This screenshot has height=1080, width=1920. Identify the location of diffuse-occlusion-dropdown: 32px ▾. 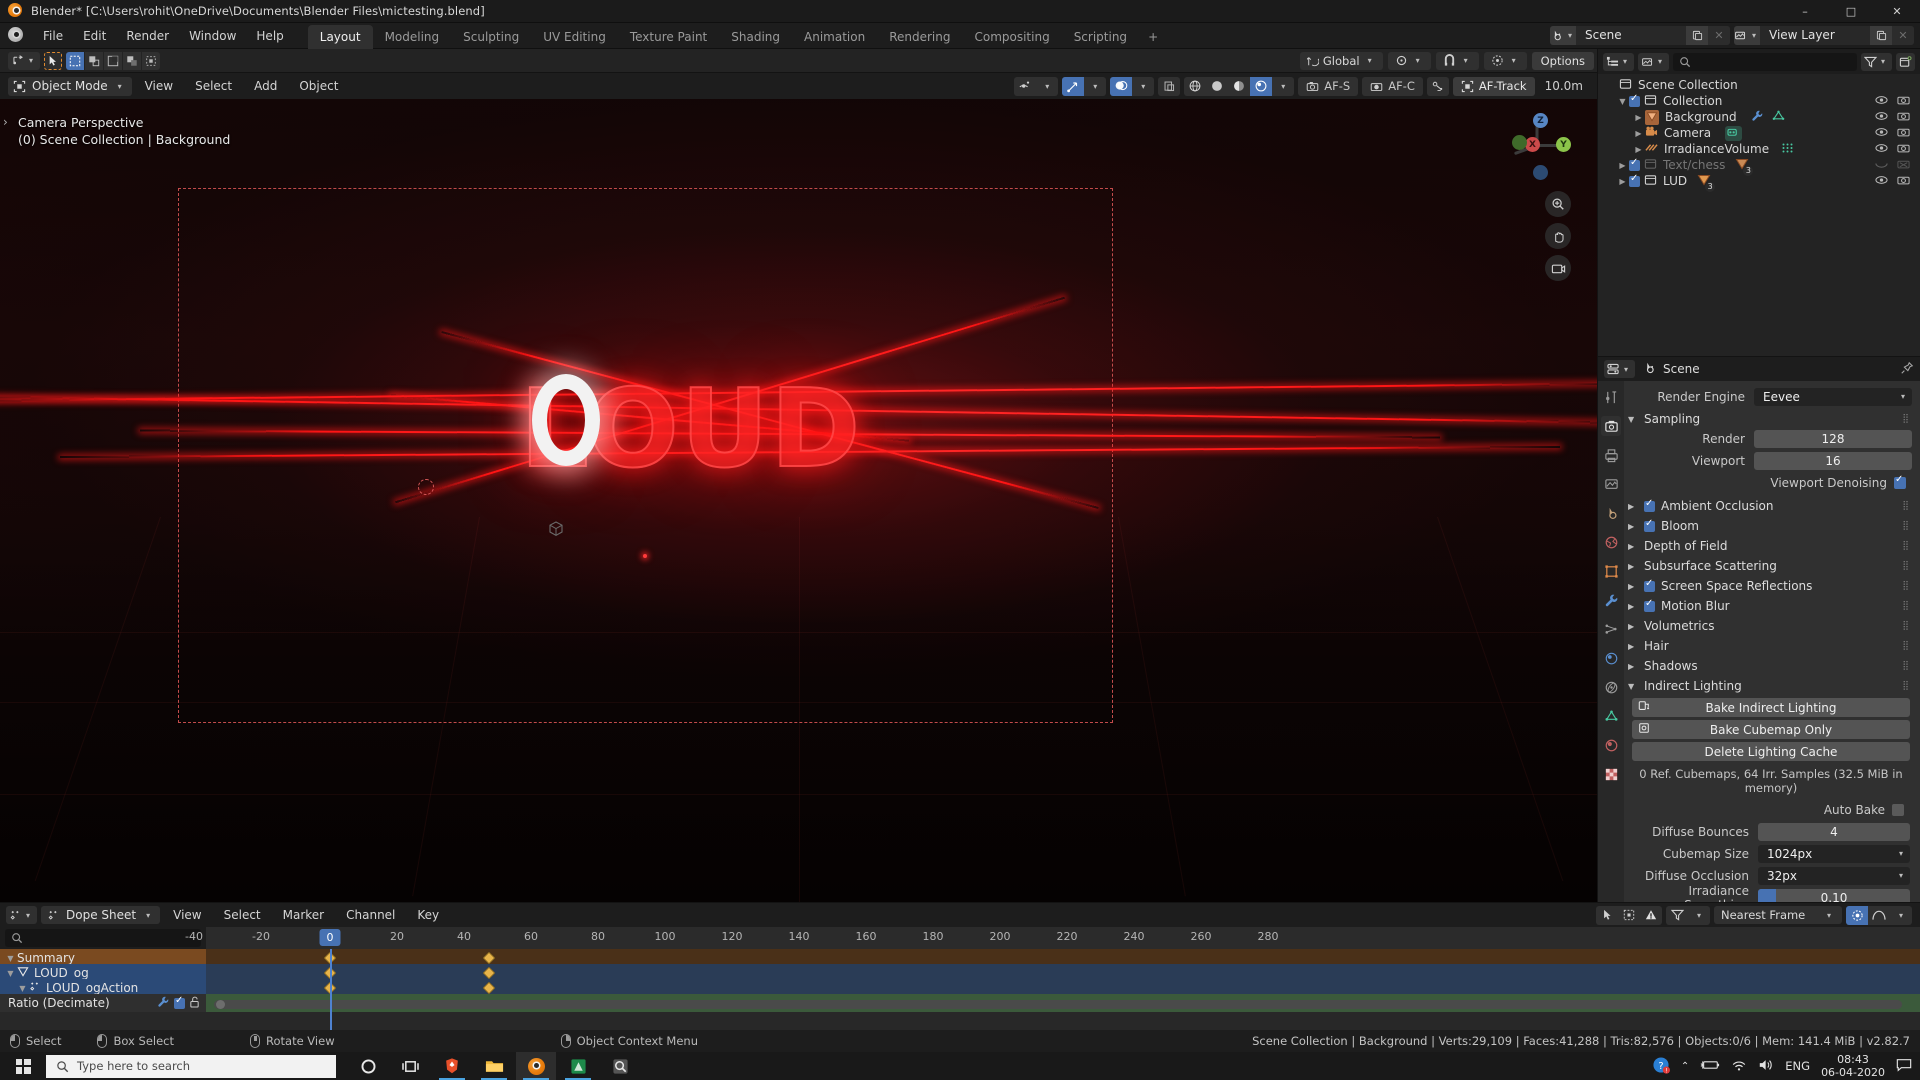
(1834, 875).